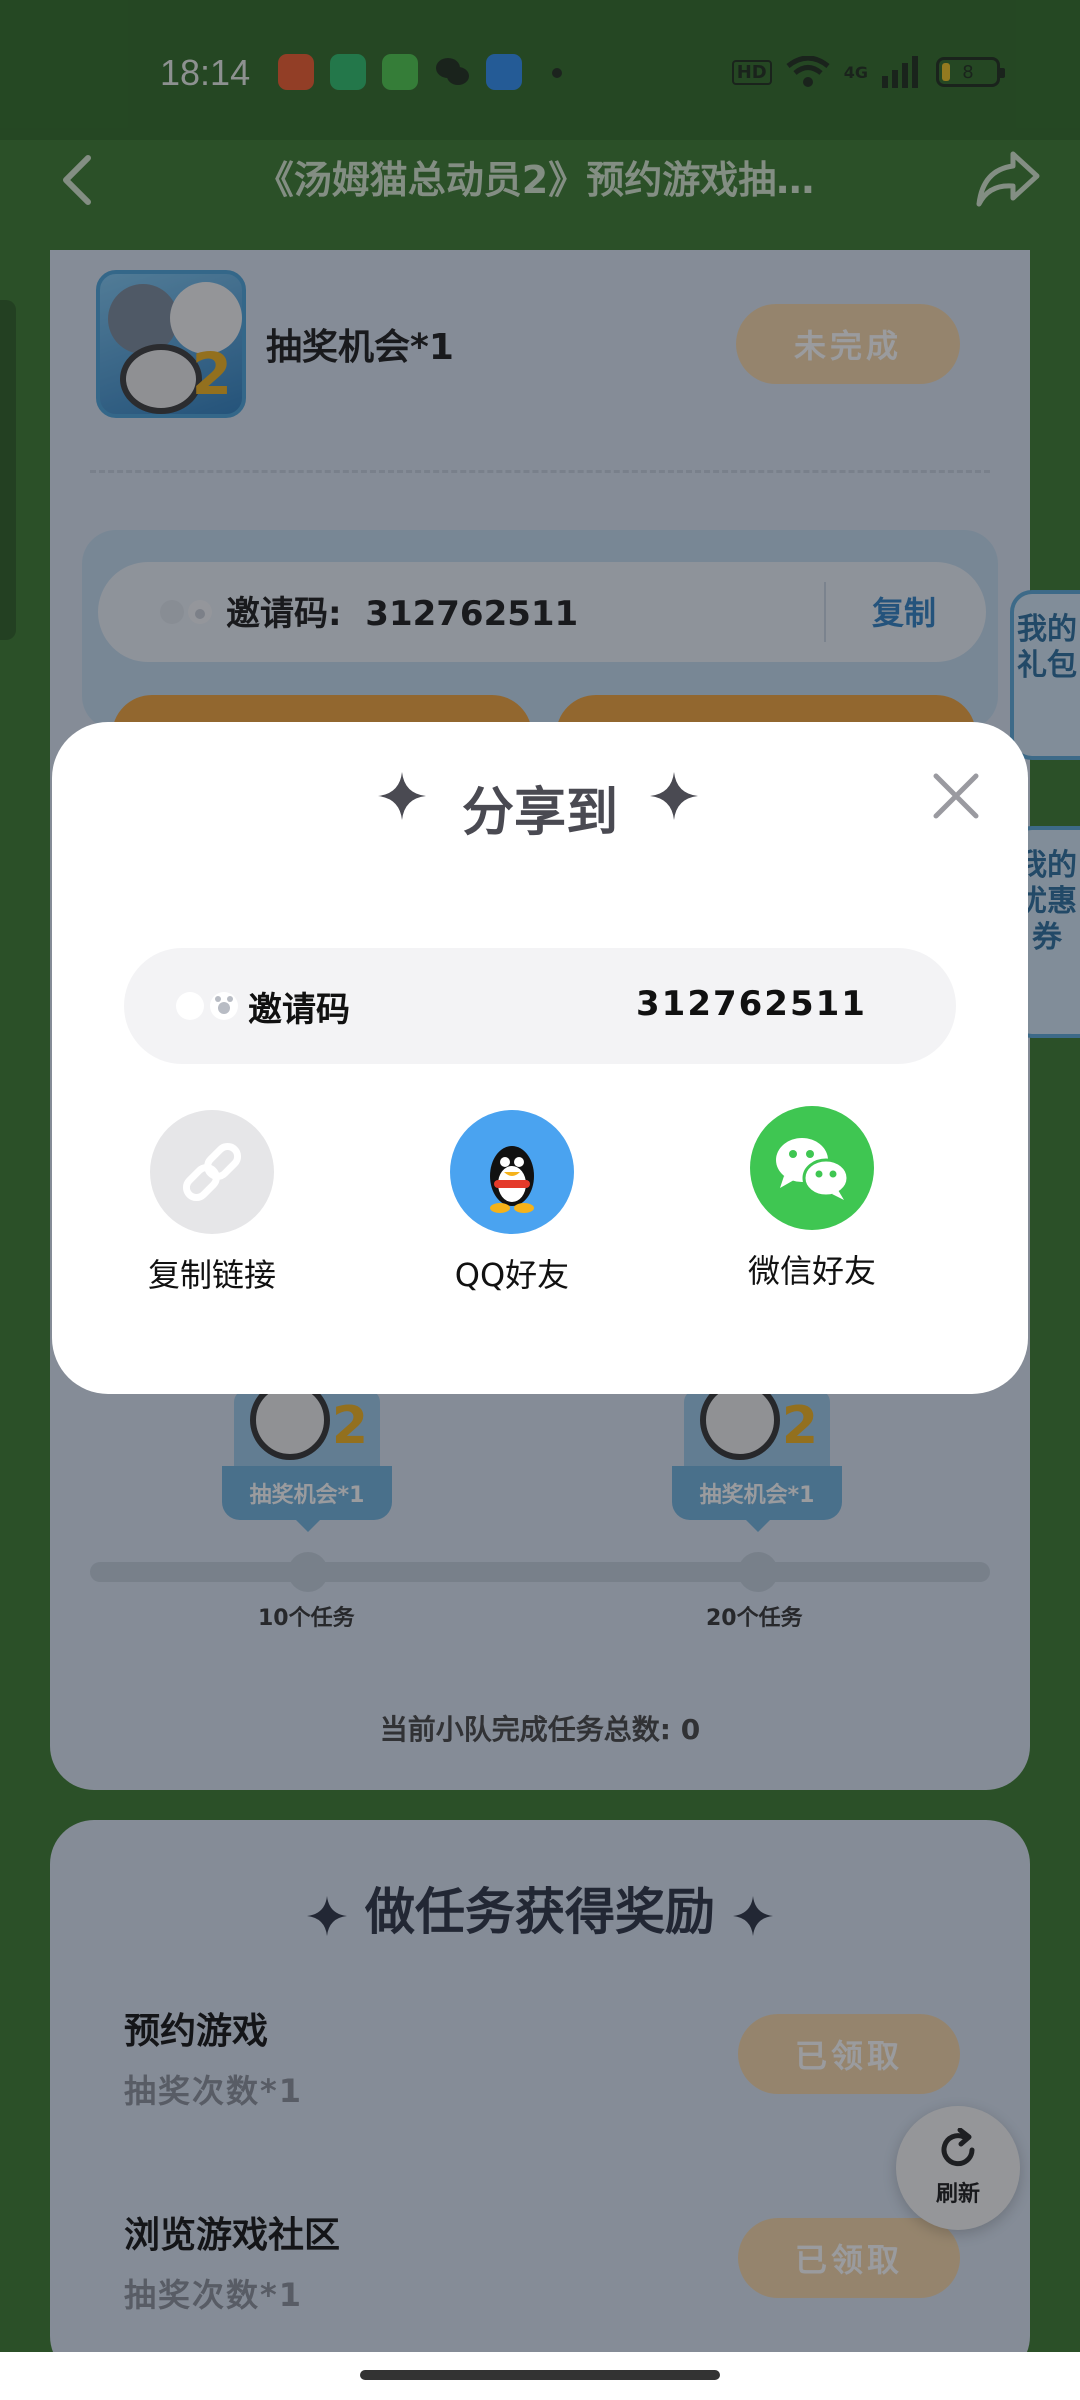 The image size is (1080, 2400). I want to click on invite-code-label: 邀请码, so click(299, 1010).